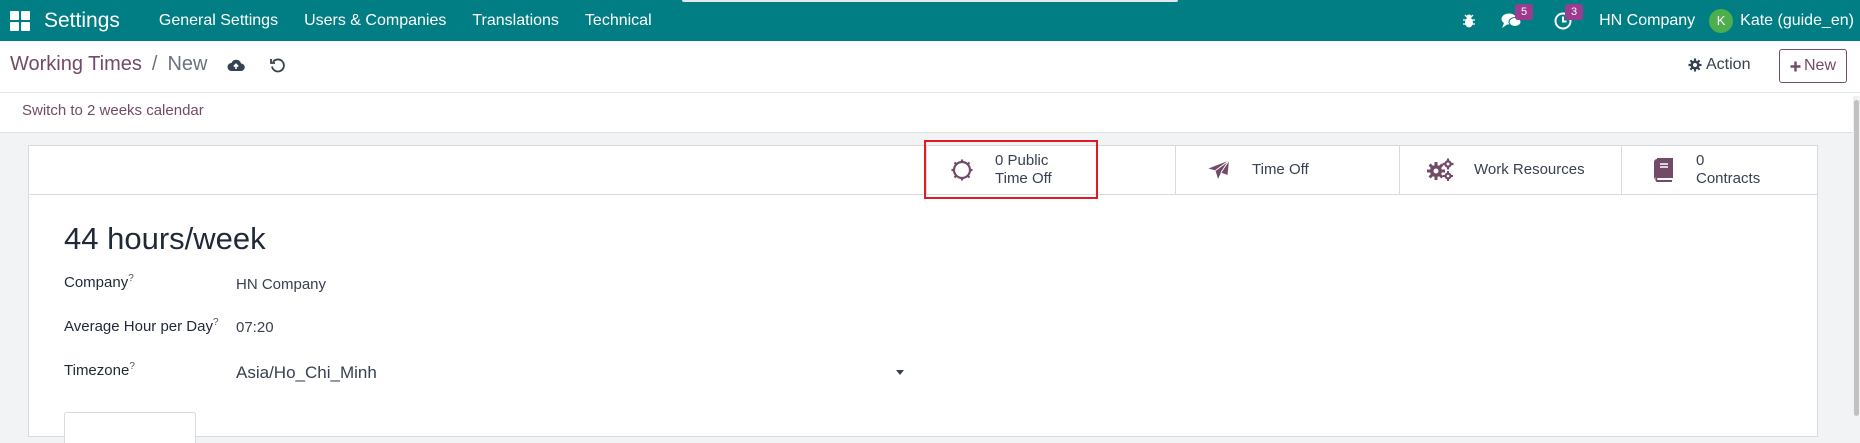 This screenshot has width=1860, height=443. Describe the element at coordinates (20, 20) in the screenshot. I see `apps-grid-icon` at that location.